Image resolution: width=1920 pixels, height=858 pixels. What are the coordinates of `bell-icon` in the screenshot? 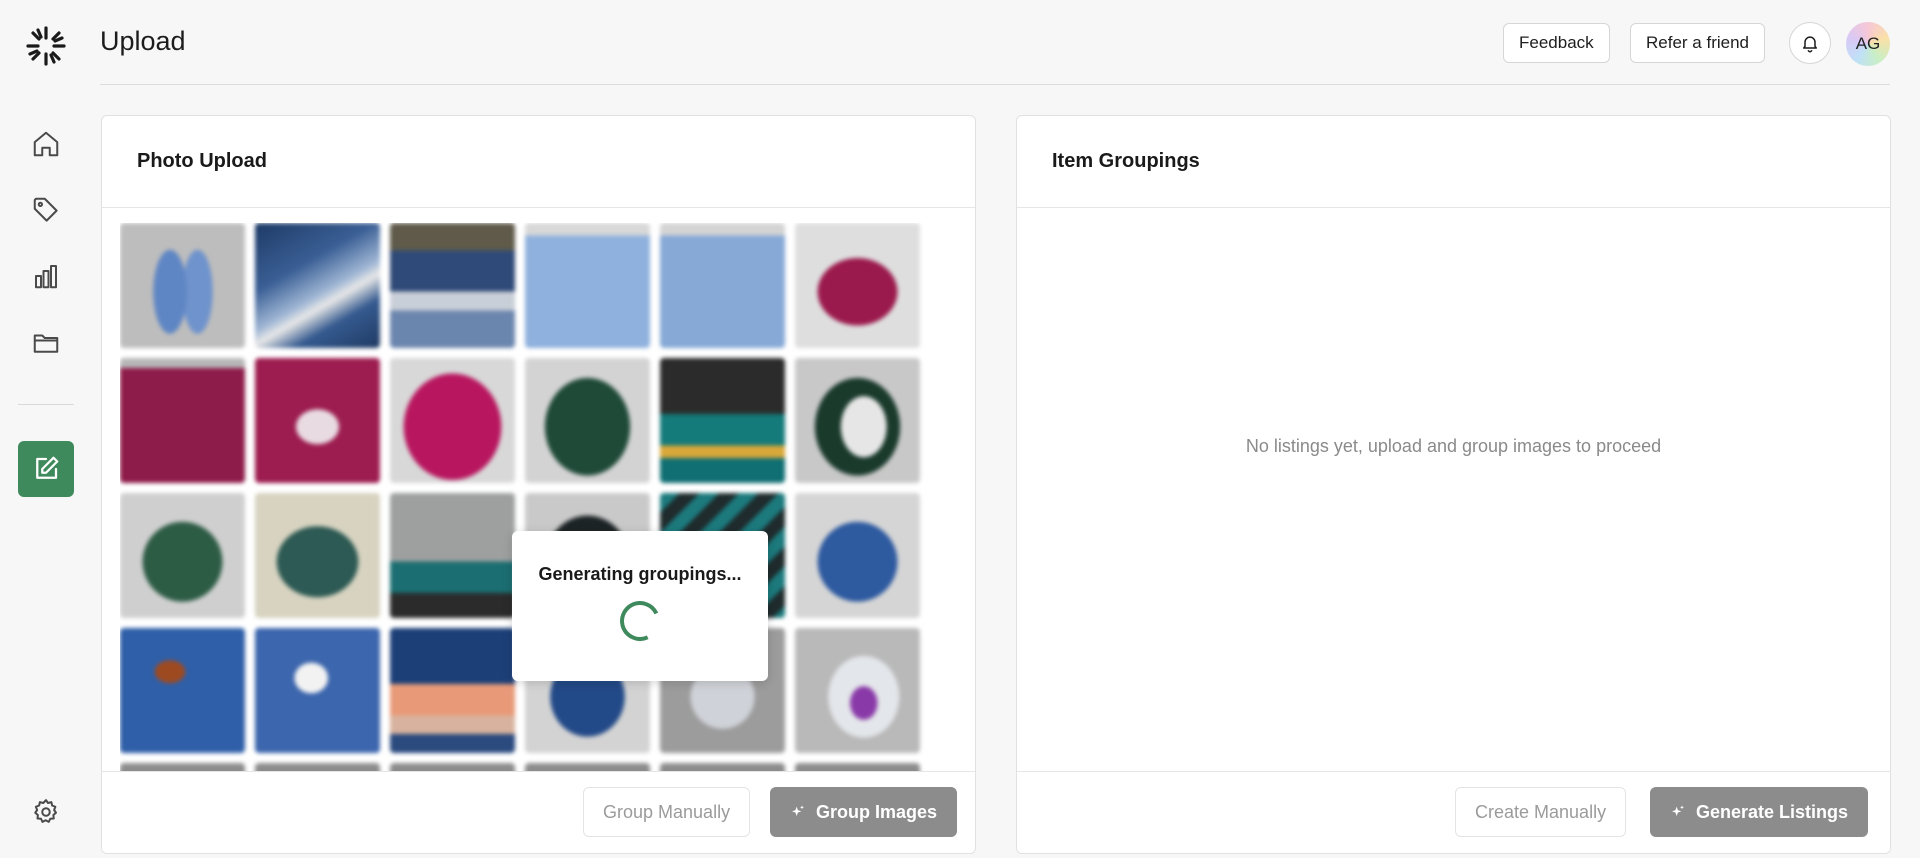 It's located at (1810, 44).